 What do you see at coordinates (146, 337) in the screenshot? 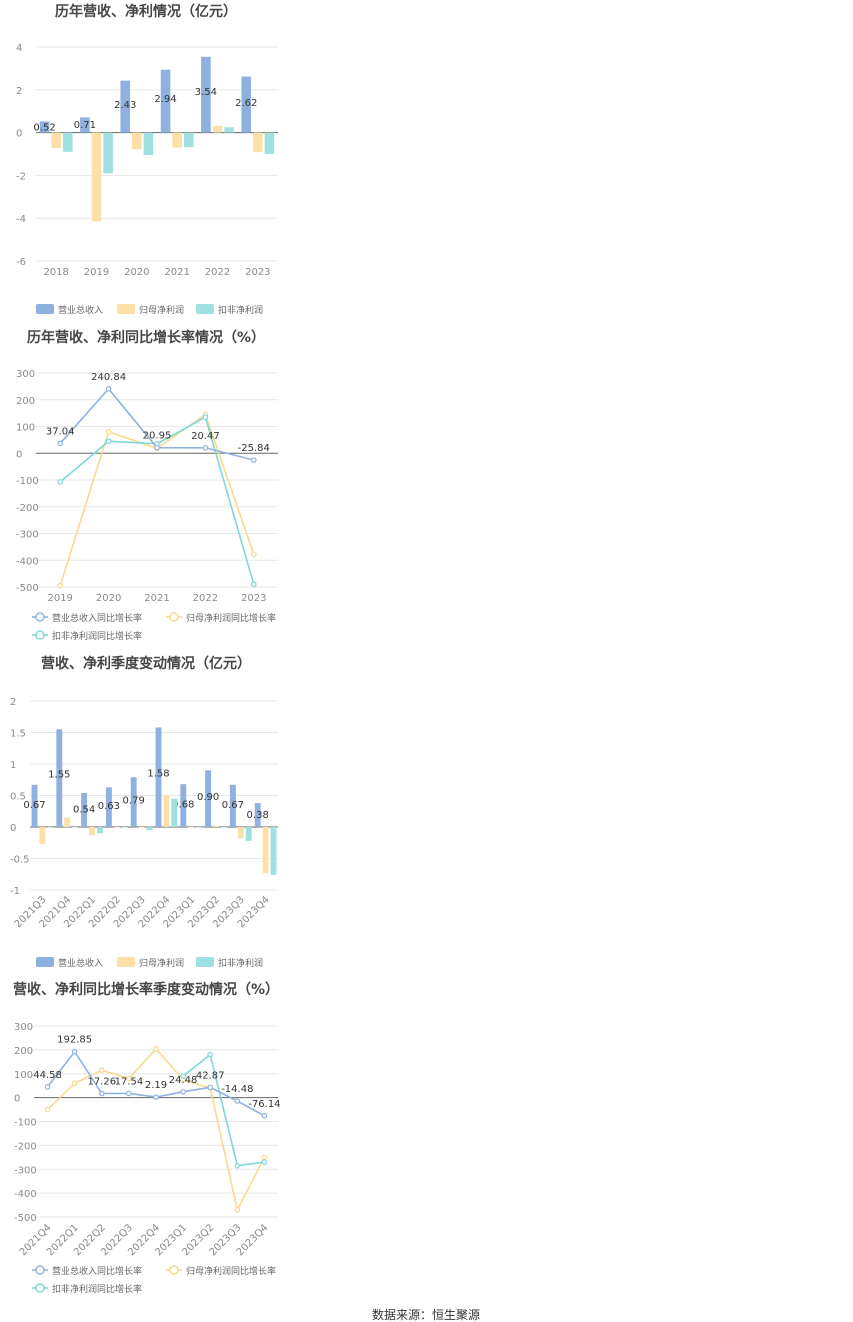
I see `chart-title: 历年营收、净利同比增长率情况（%）` at bounding box center [146, 337].